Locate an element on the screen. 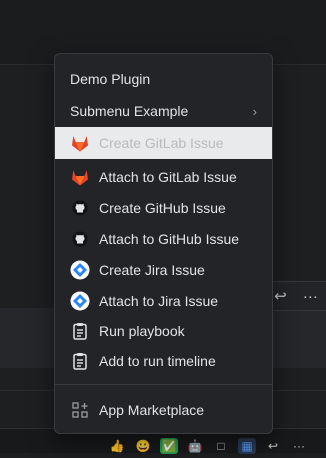 The image size is (326, 458). menu-item-label: Run playbook is located at coordinates (142, 331).